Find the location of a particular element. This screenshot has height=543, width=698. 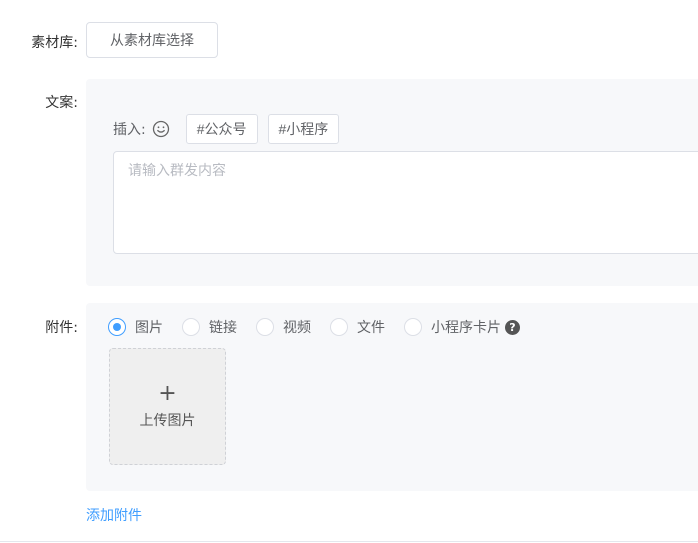

add-attachment-link: 添加附件 is located at coordinates (114, 515).